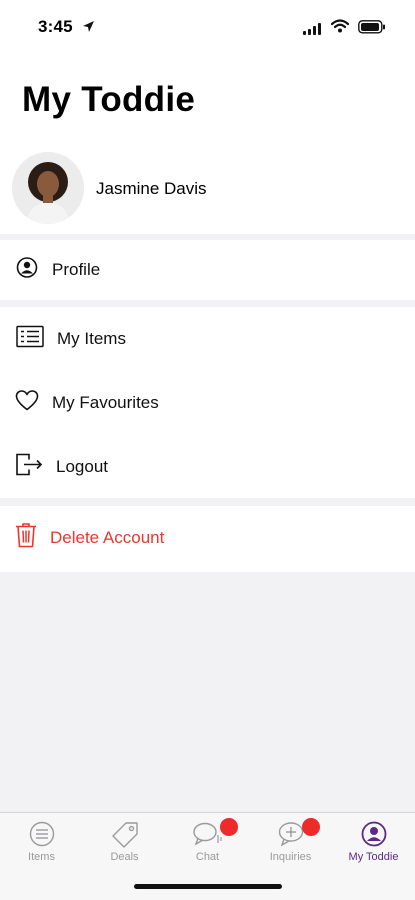 The height and width of the screenshot is (900, 415). I want to click on profile-label: Profile, so click(76, 269).